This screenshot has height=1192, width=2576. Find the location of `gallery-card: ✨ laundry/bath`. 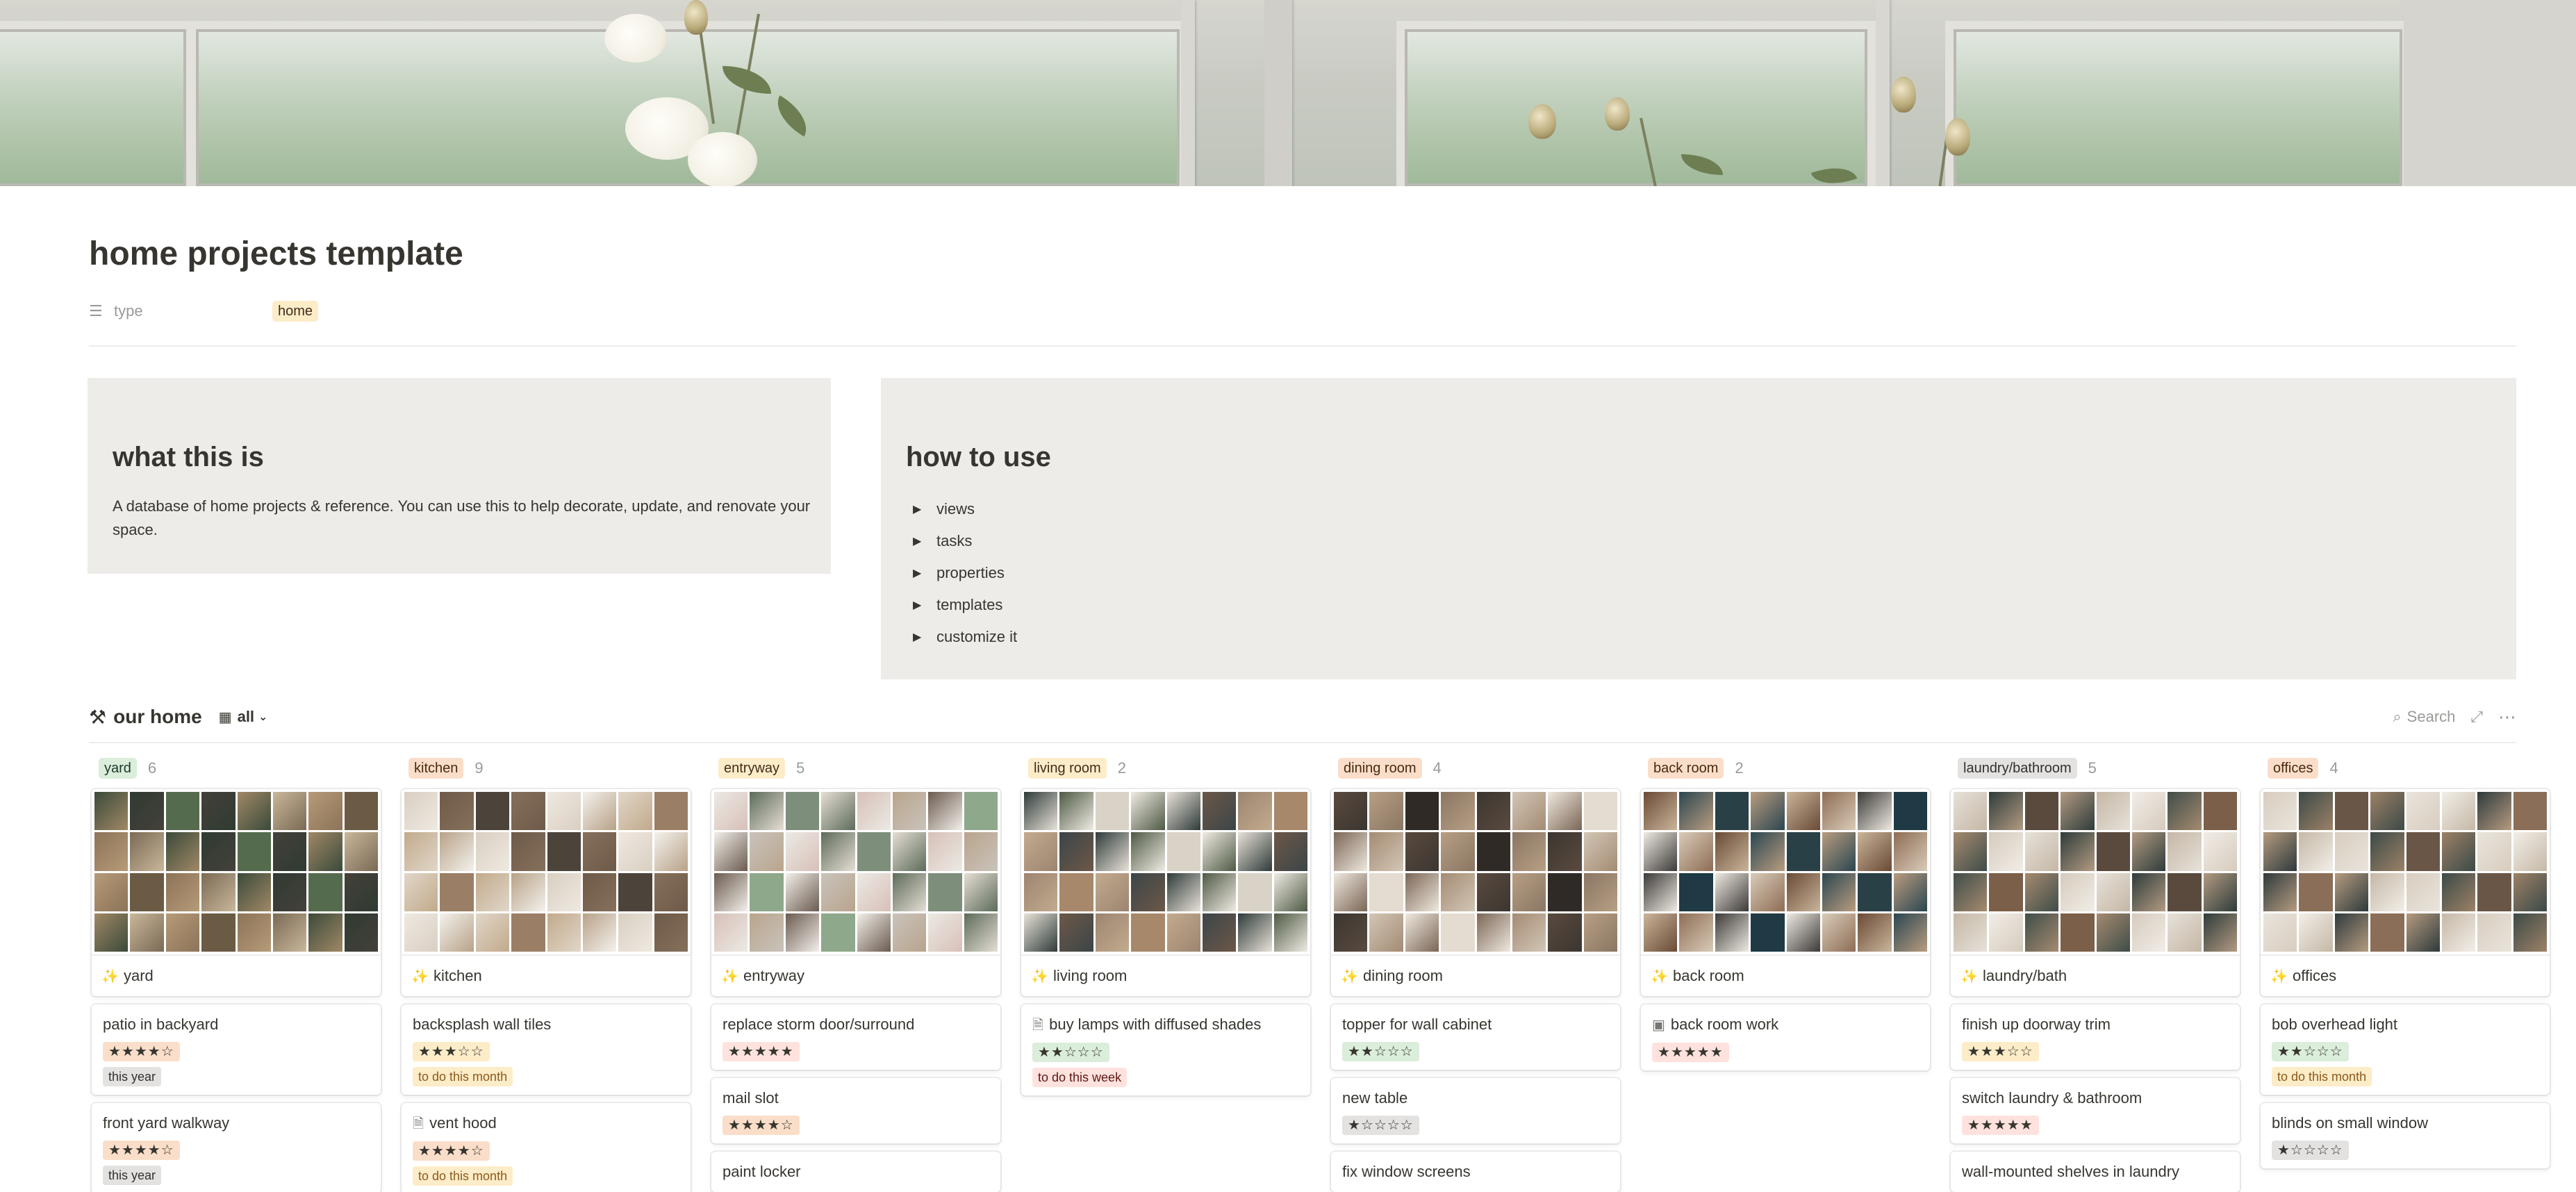

gallery-card: ✨ laundry/bath is located at coordinates (2096, 892).